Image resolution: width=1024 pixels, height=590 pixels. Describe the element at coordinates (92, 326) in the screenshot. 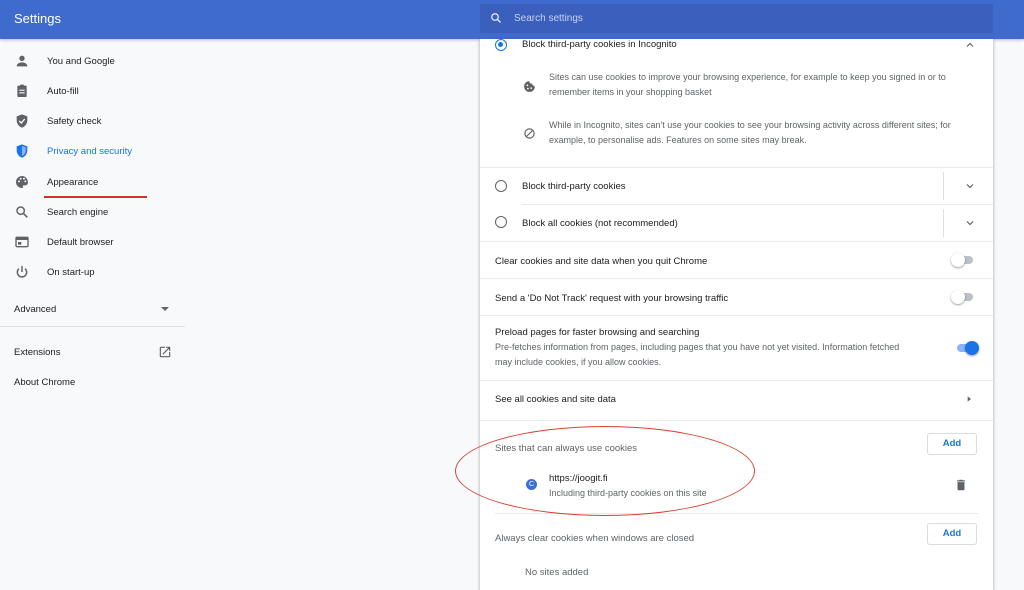

I see `sidebar-divider` at that location.